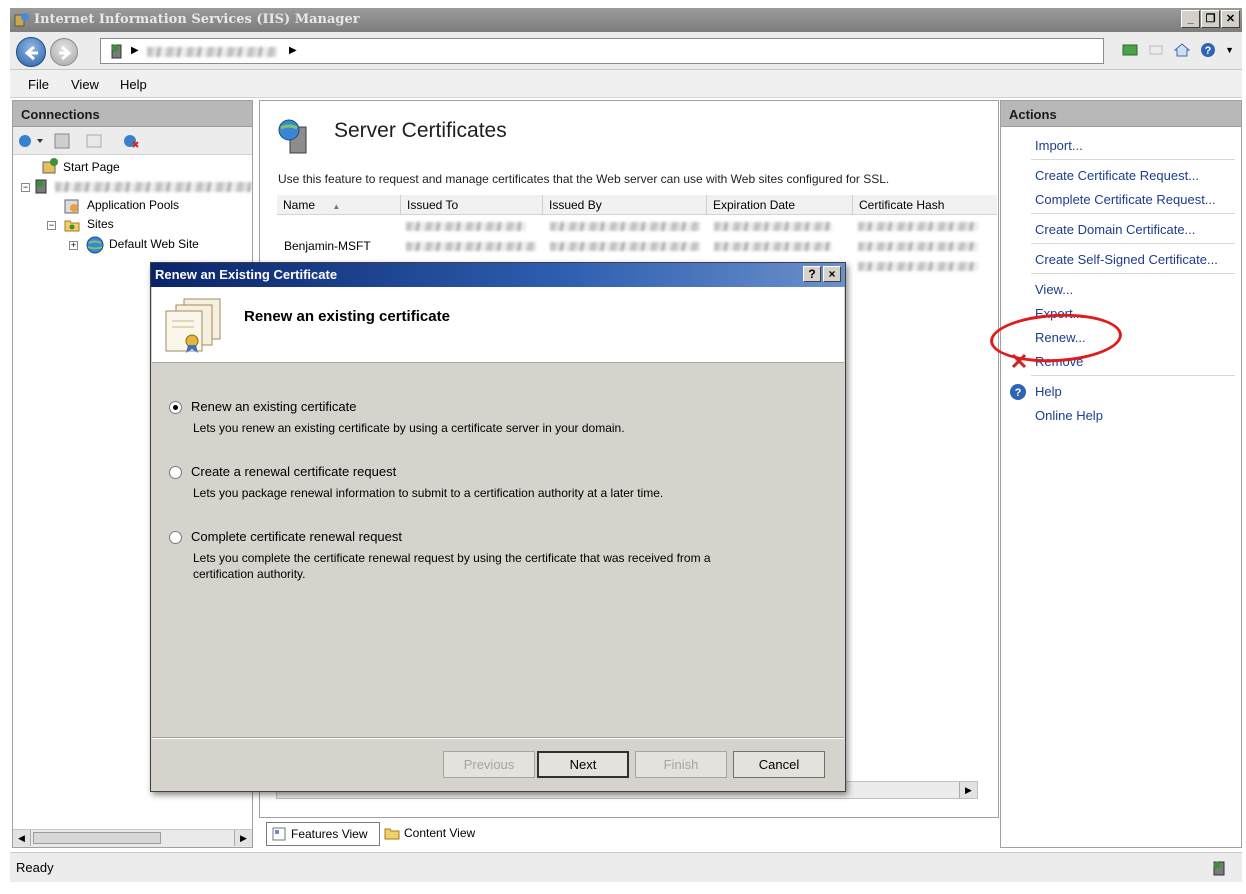 This screenshot has height=894, width=1246. What do you see at coordinates (681, 764) in the screenshot?
I see `finish-button: Finish` at bounding box center [681, 764].